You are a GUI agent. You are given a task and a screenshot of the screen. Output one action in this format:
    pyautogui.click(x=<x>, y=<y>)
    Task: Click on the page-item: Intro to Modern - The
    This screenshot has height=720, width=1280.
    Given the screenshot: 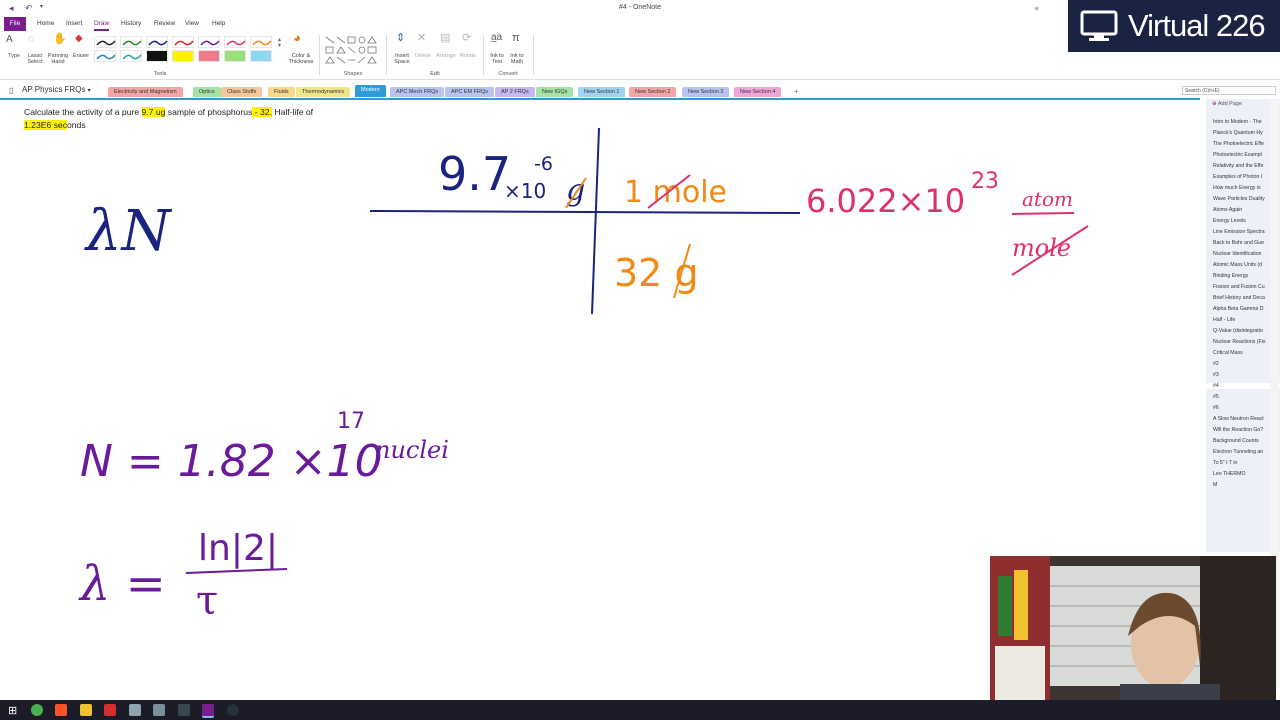 What is the action you would take?
    pyautogui.click(x=1244, y=122)
    